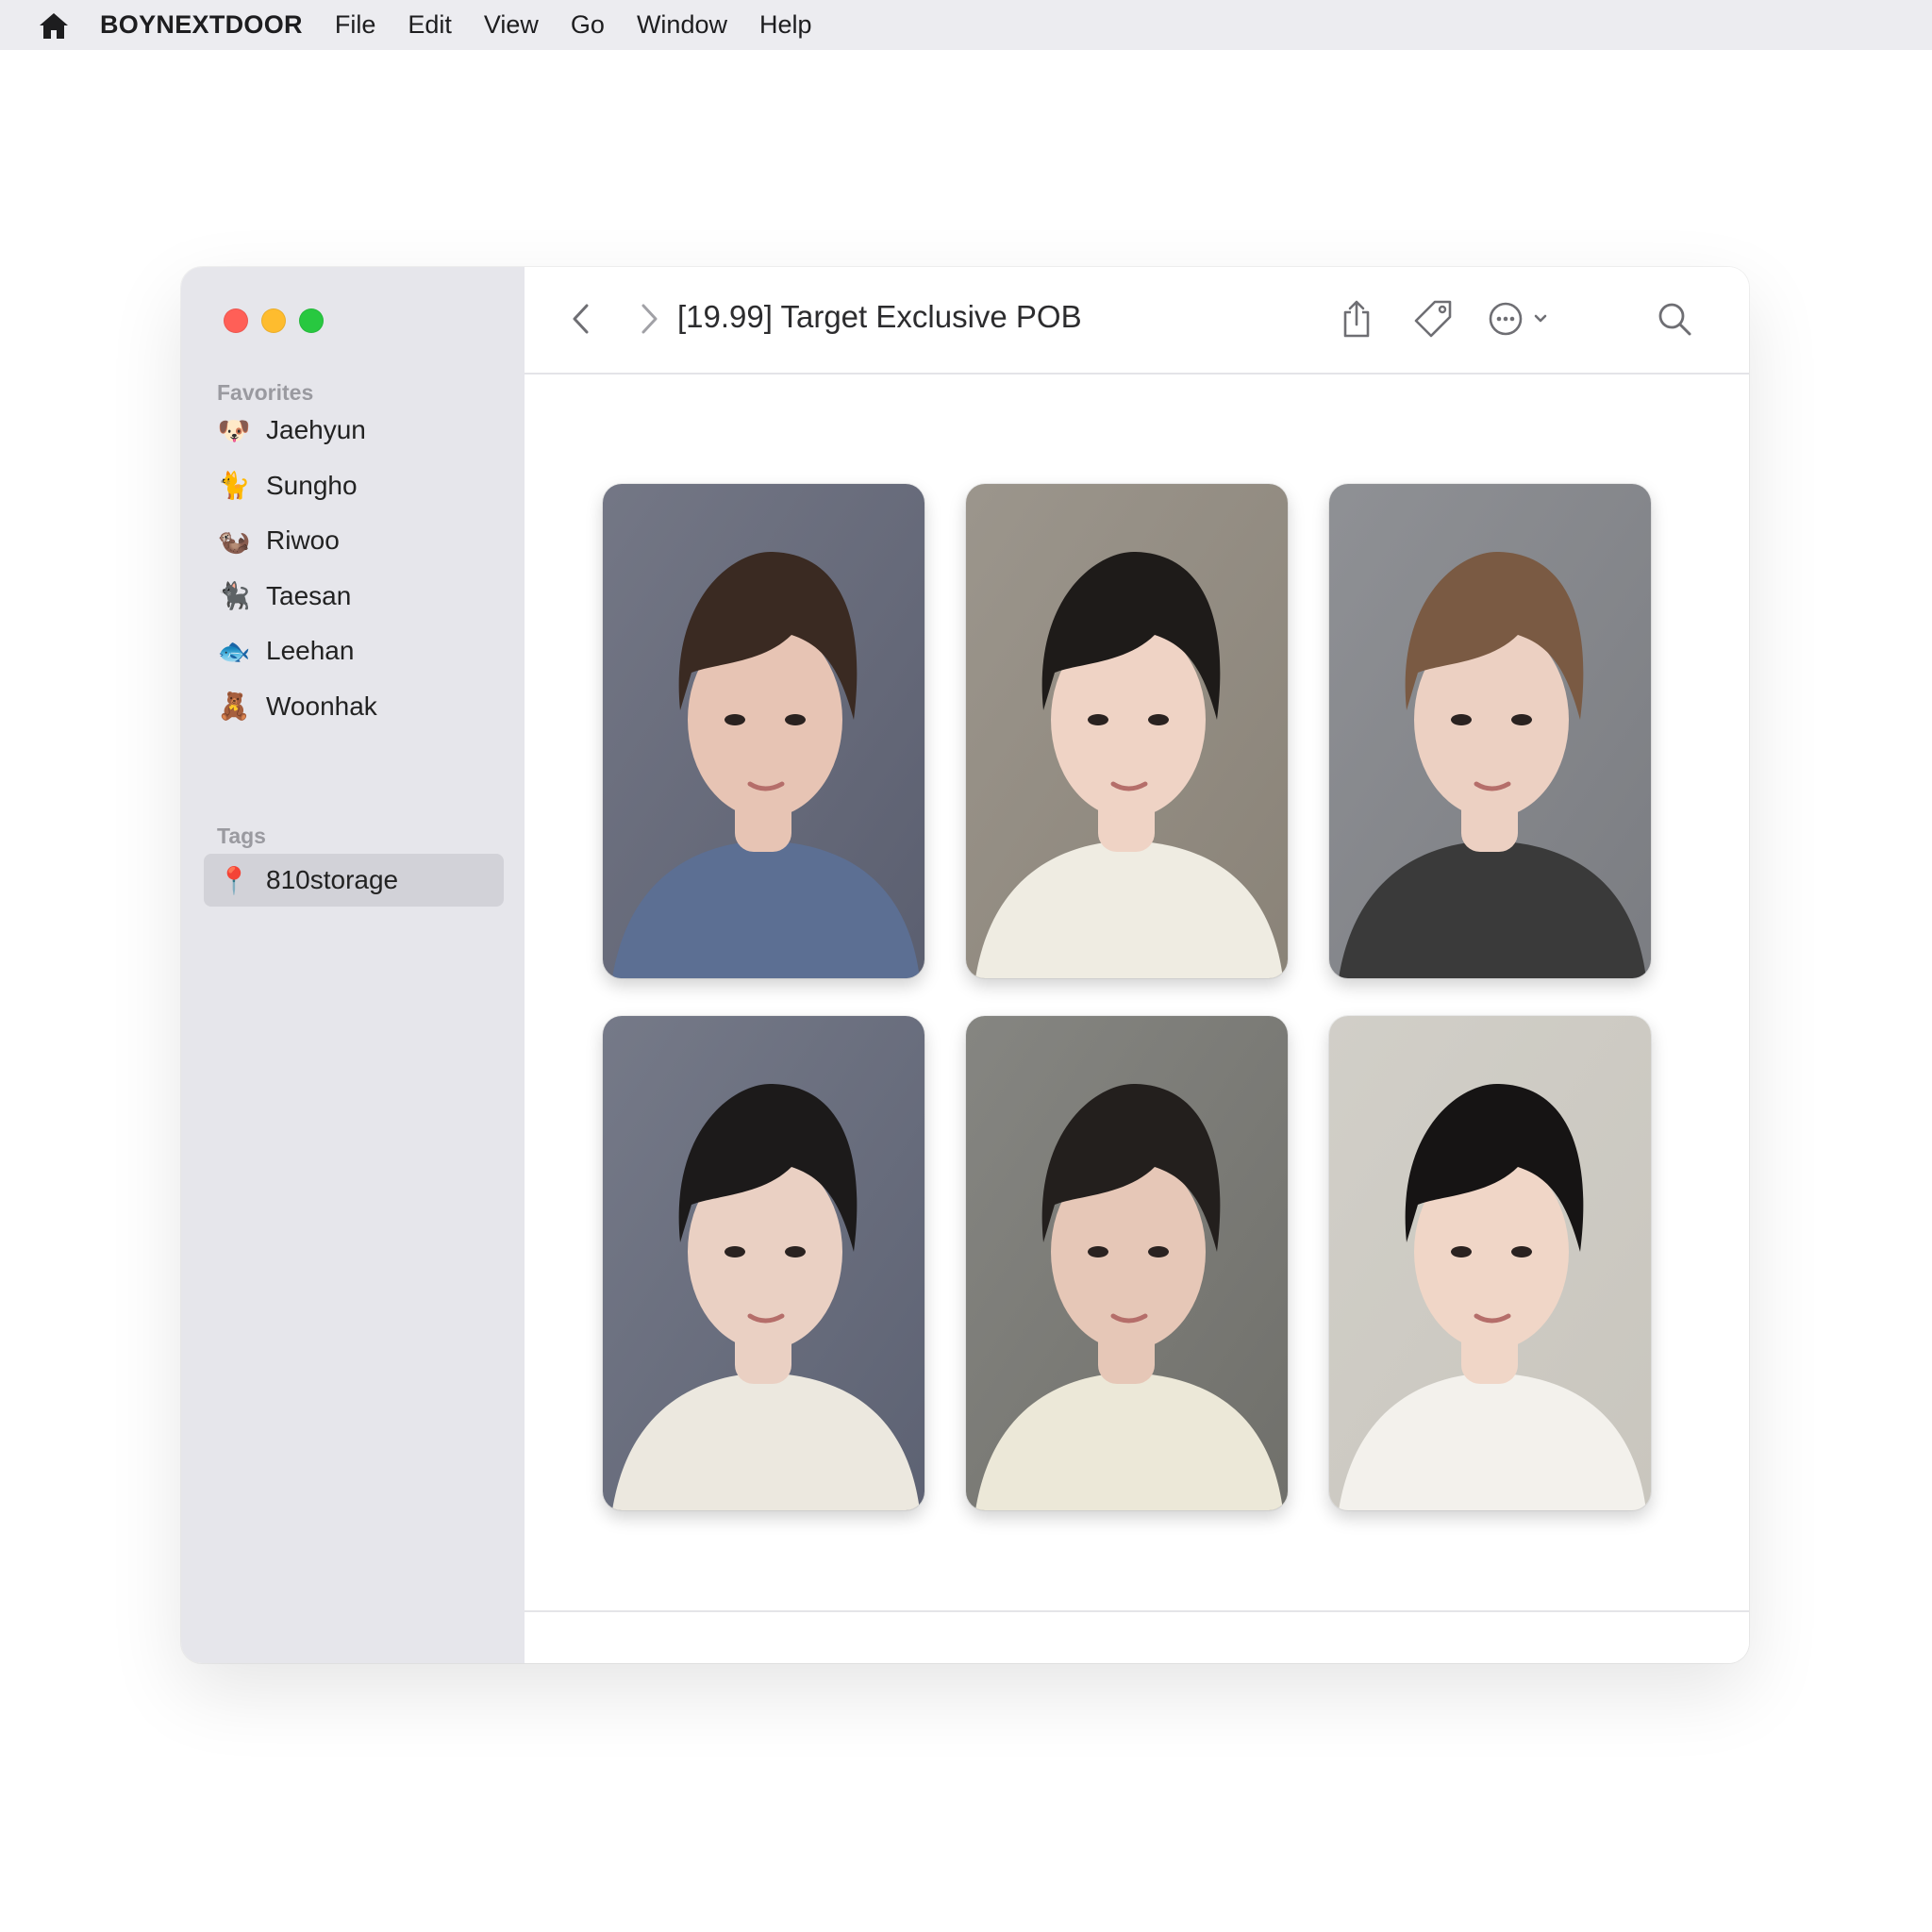 This screenshot has width=1932, height=1932. What do you see at coordinates (588, 25) in the screenshot?
I see `menu-go: Go` at bounding box center [588, 25].